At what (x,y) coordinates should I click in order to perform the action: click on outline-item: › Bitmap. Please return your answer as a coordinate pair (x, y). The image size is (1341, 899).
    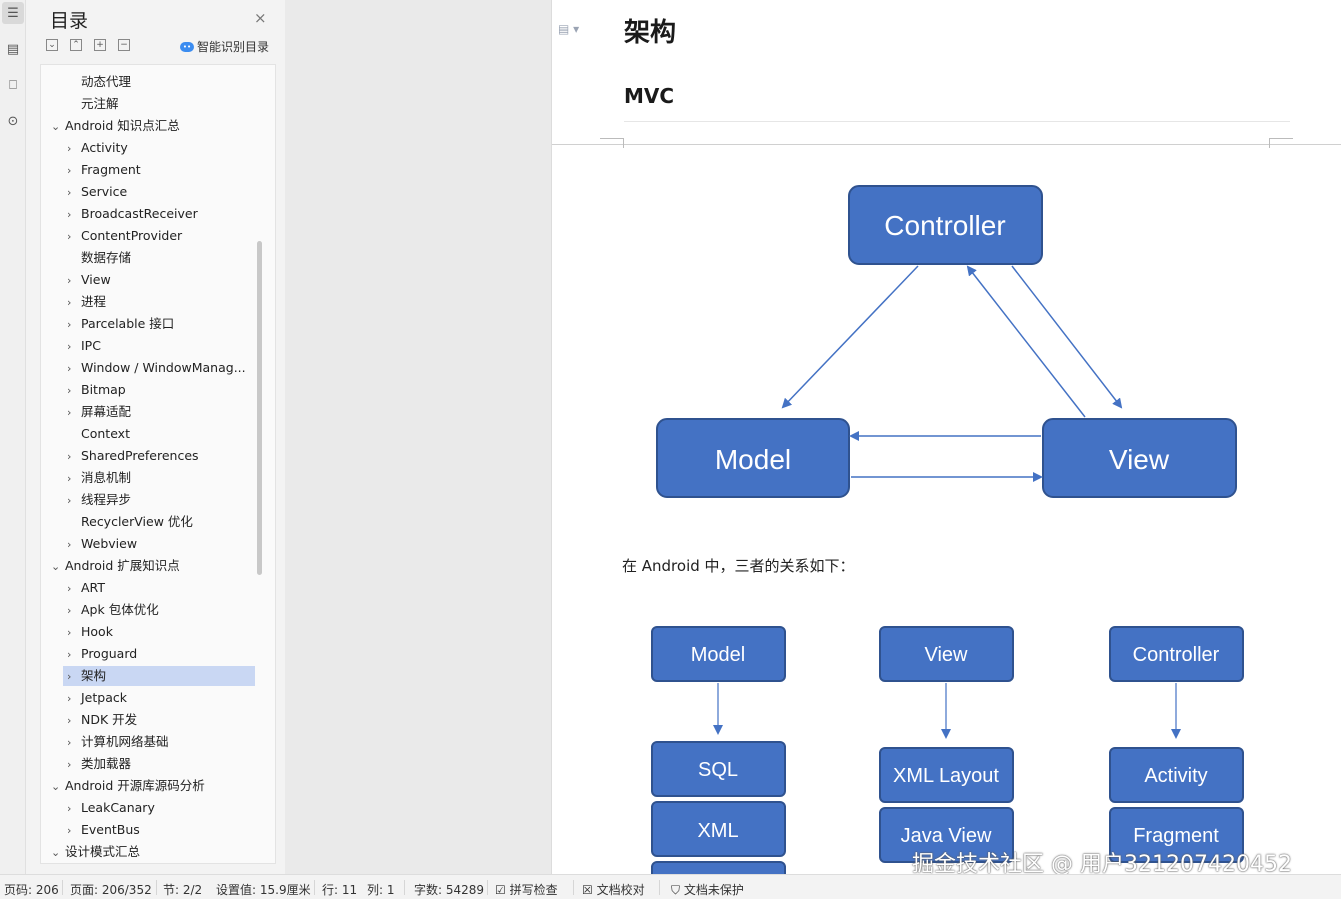
    Looking at the image, I should click on (96, 390).